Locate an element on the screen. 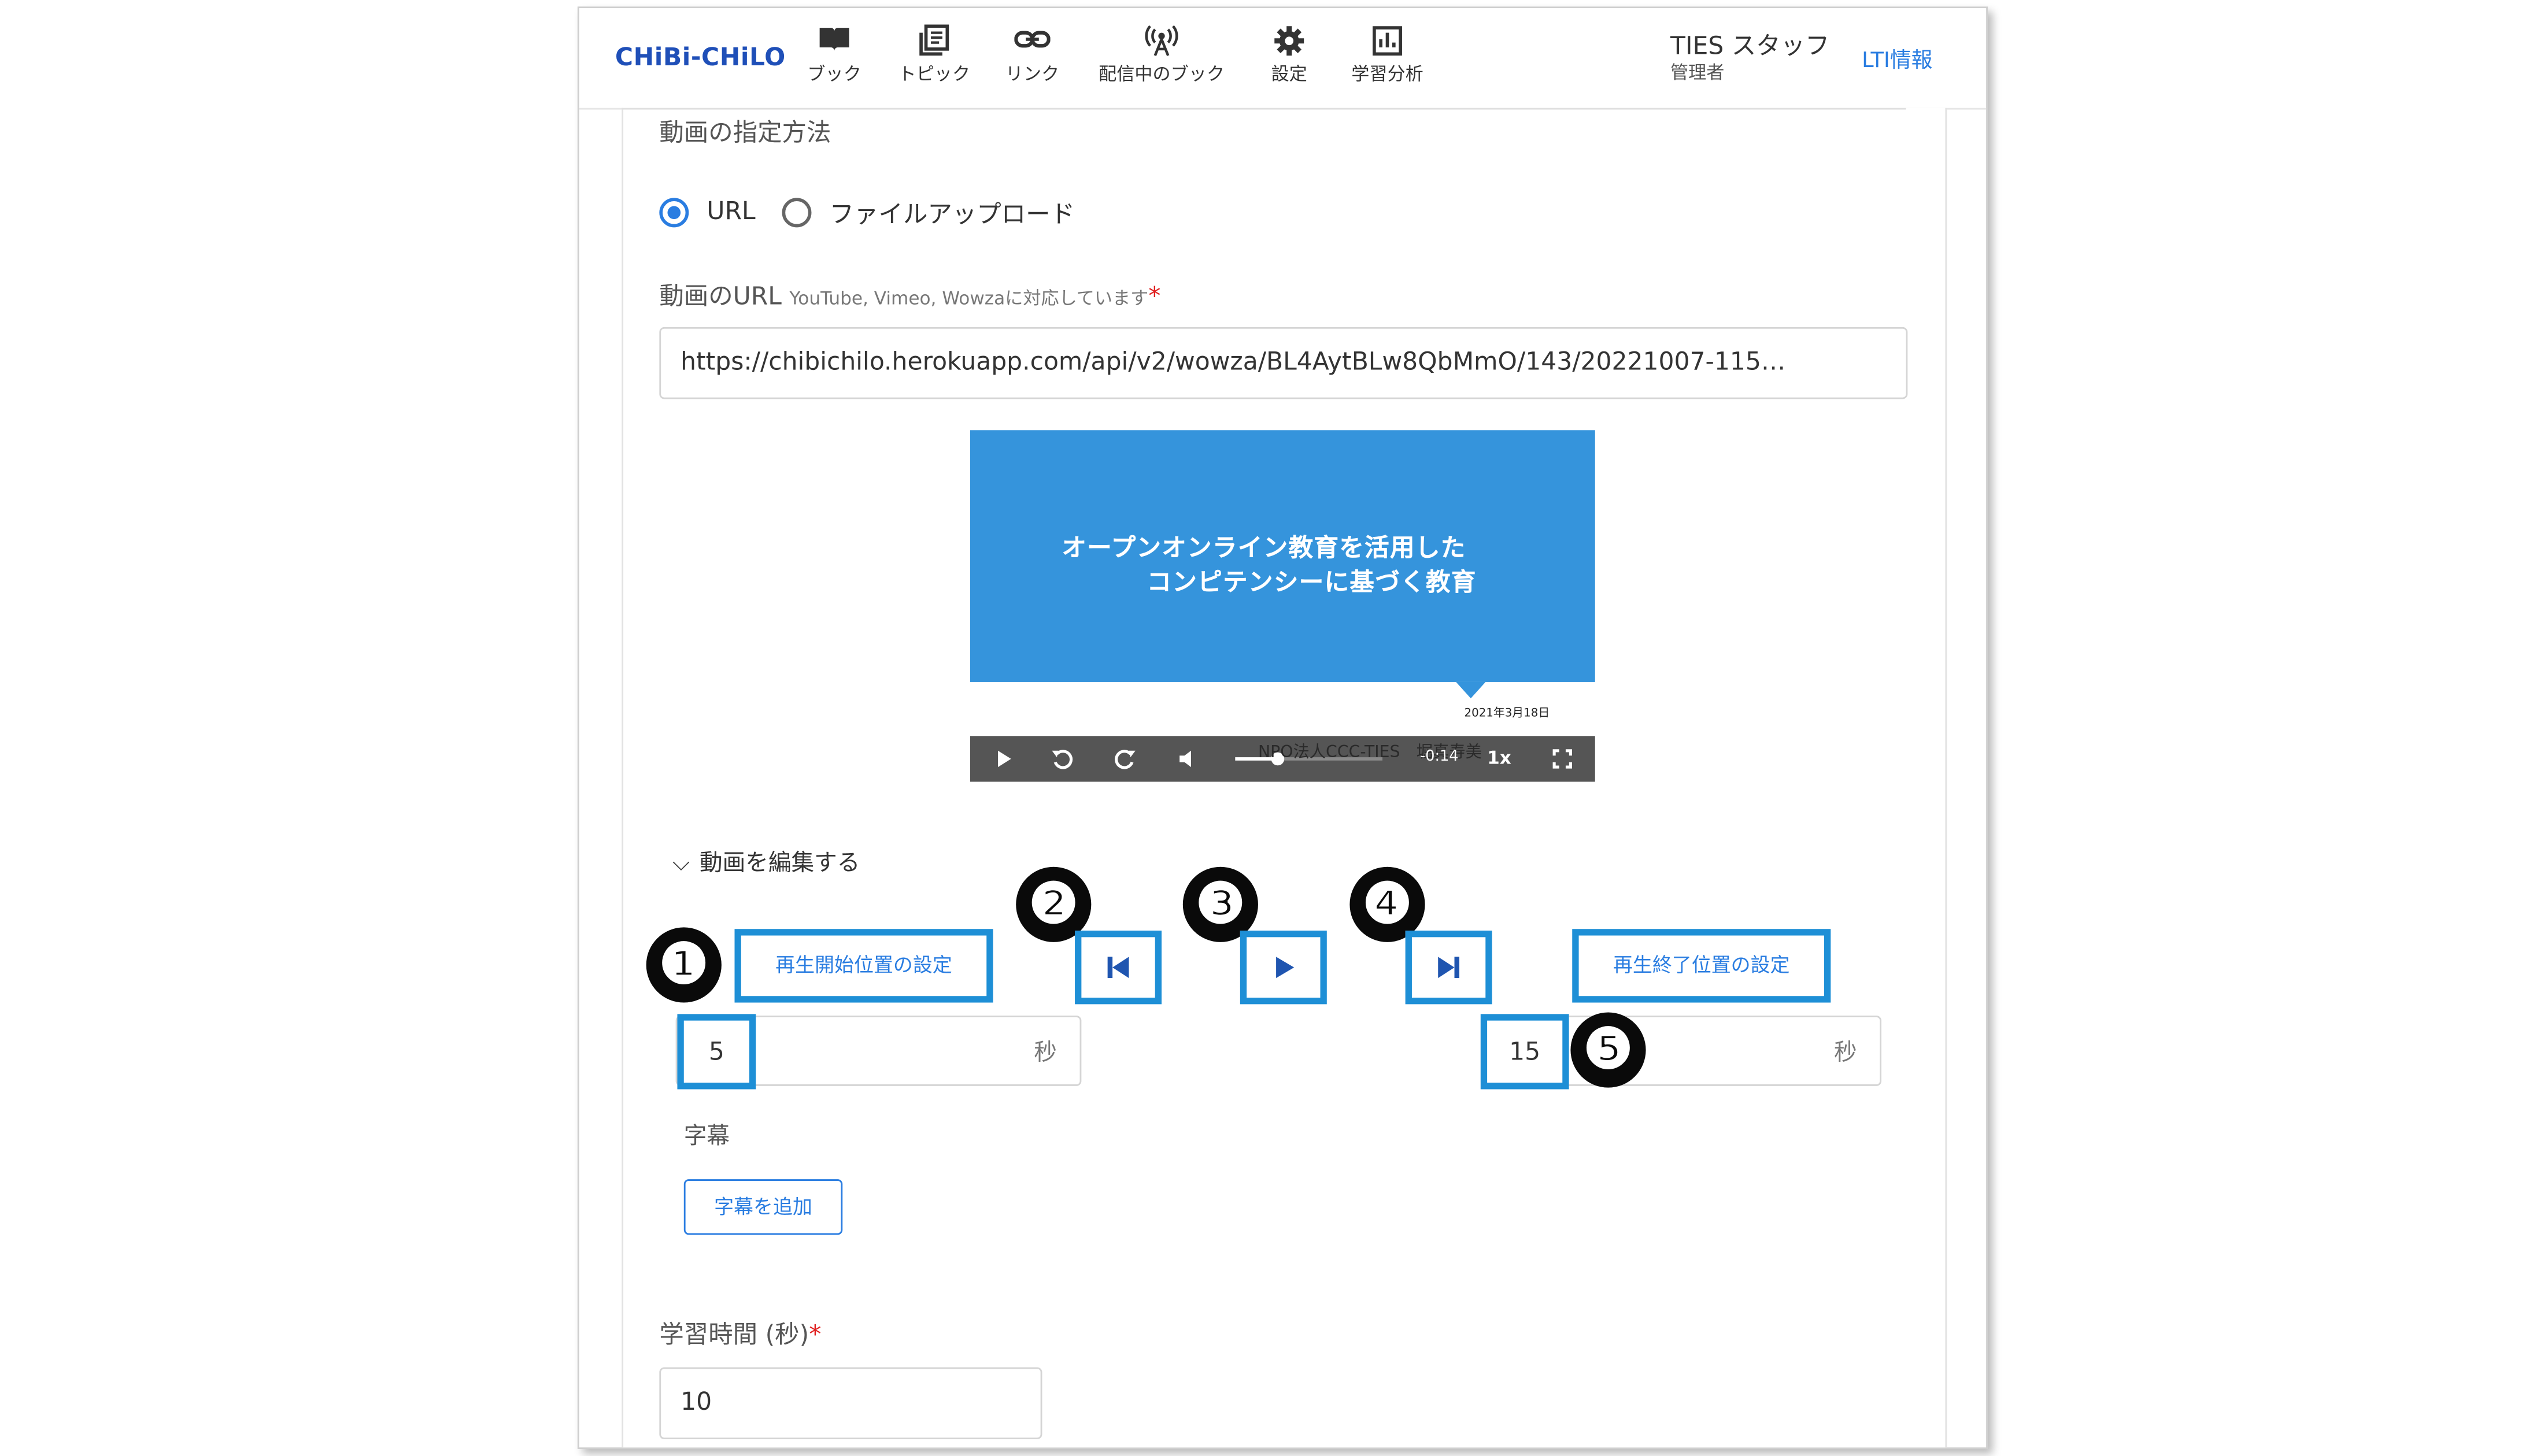 This screenshot has width=2544, height=1456. nav-broadcasting-books-label: 配信中のブック is located at coordinates (1162, 75).